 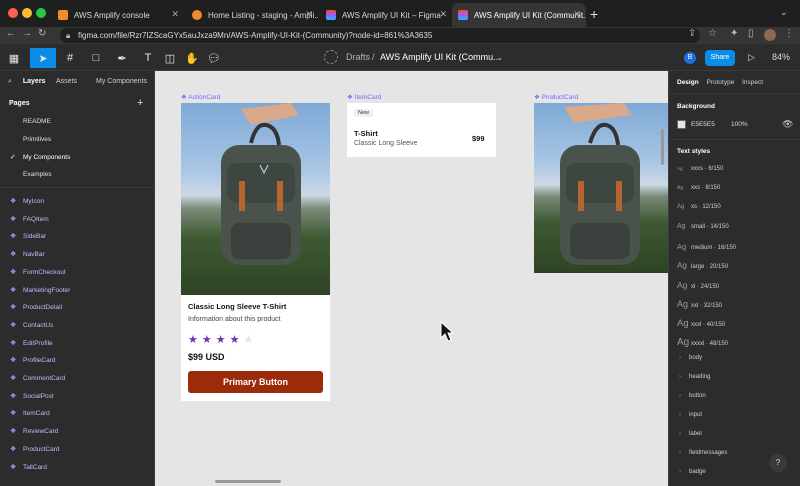 I want to click on pen-tool-icon: ✒, so click(x=122, y=58).